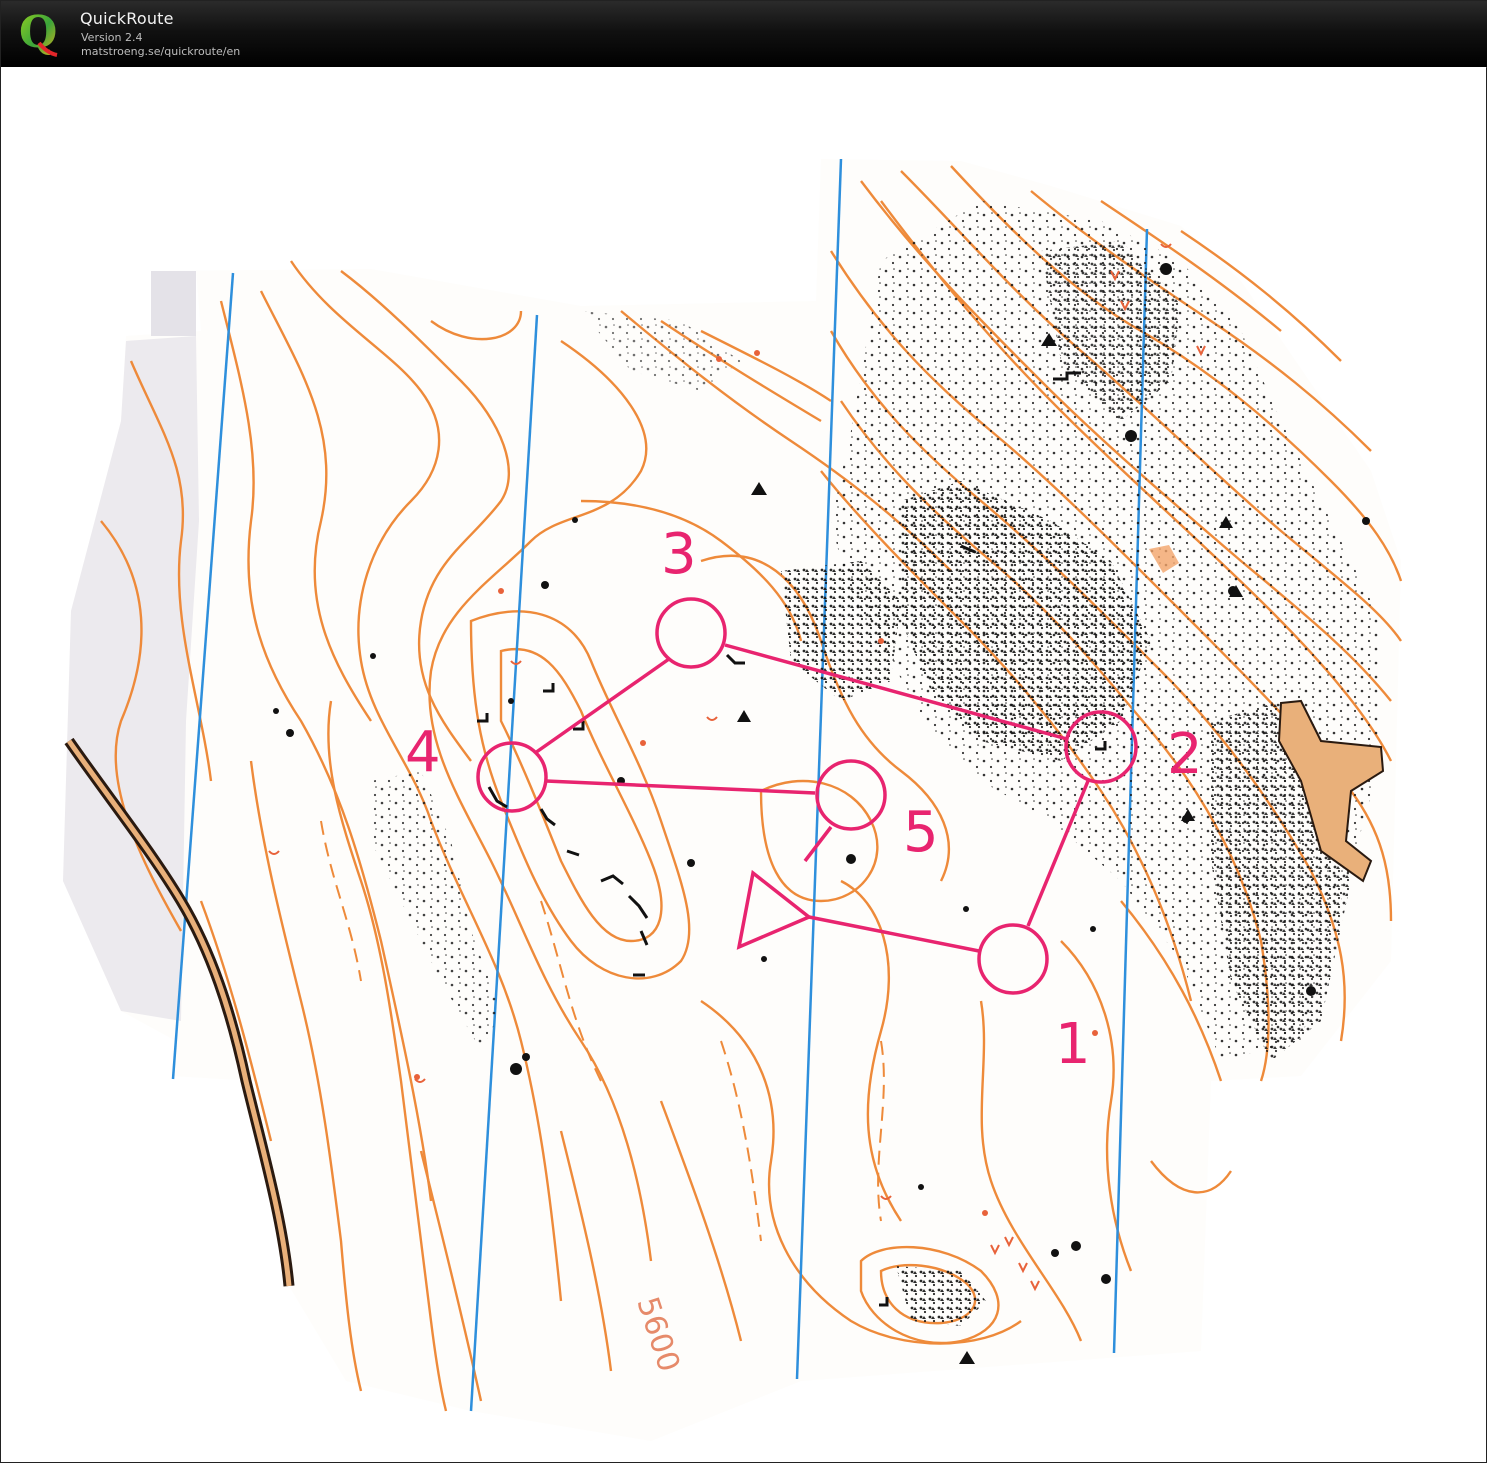  What do you see at coordinates (127, 18) in the screenshot?
I see `app-title: QuickRoute` at bounding box center [127, 18].